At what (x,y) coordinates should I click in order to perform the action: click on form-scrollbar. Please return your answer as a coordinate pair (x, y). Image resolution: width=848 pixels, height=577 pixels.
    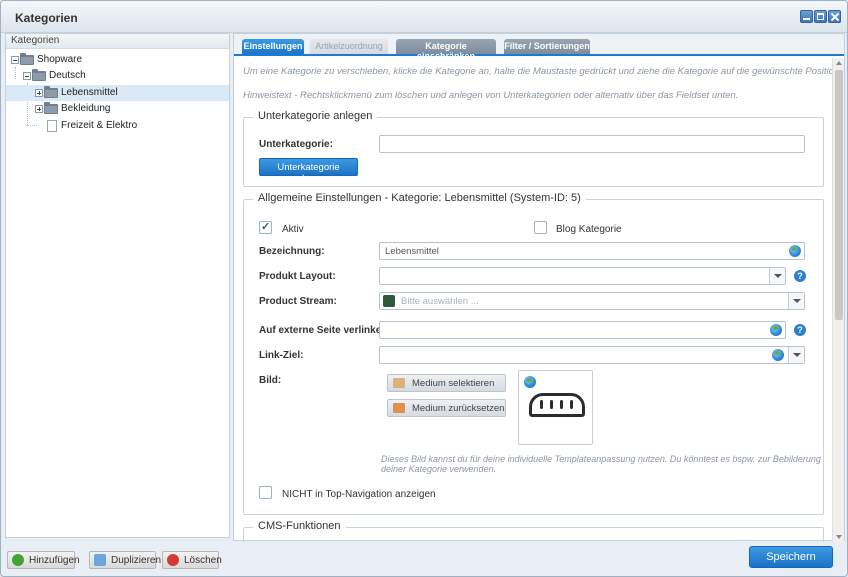
    Looking at the image, I should click on (838, 300).